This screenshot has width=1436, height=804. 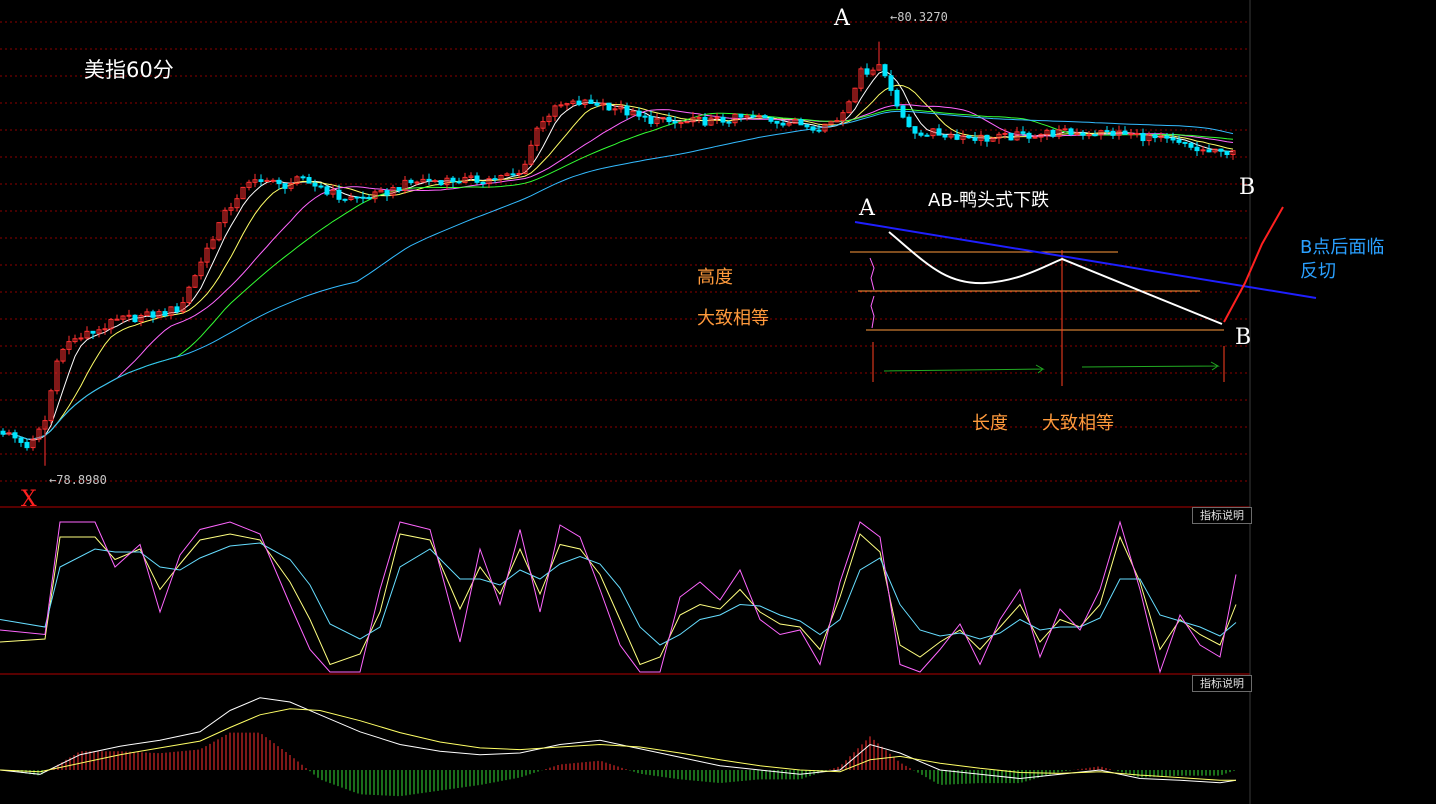 What do you see at coordinates (78, 480) in the screenshot?
I see `low-price-label: ←78.8980` at bounding box center [78, 480].